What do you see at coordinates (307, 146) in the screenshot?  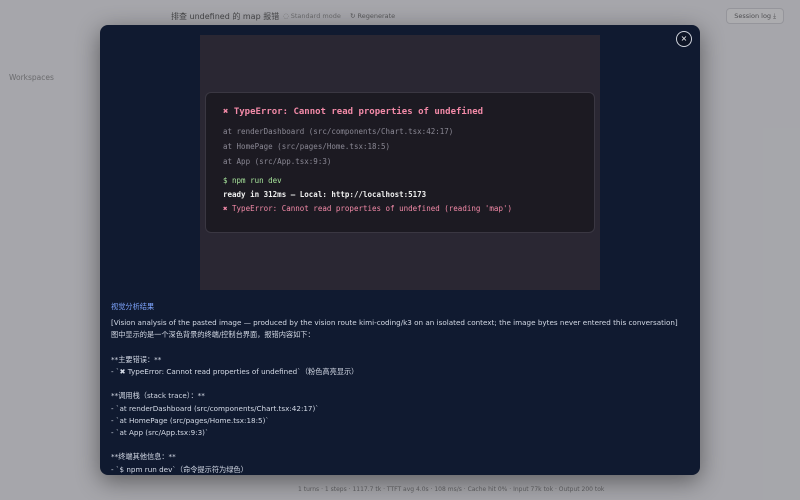 I see `terminal-trace-line: at HomePage (src/pages/Home.tsx:18:5)` at bounding box center [307, 146].